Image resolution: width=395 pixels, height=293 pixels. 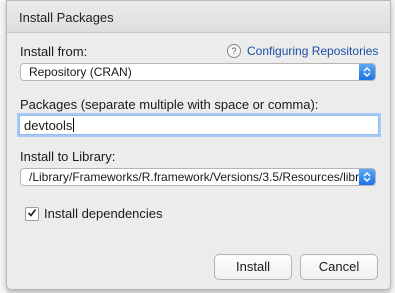 I want to click on install-dependencies-row: Install dependencies, so click(x=94, y=213).